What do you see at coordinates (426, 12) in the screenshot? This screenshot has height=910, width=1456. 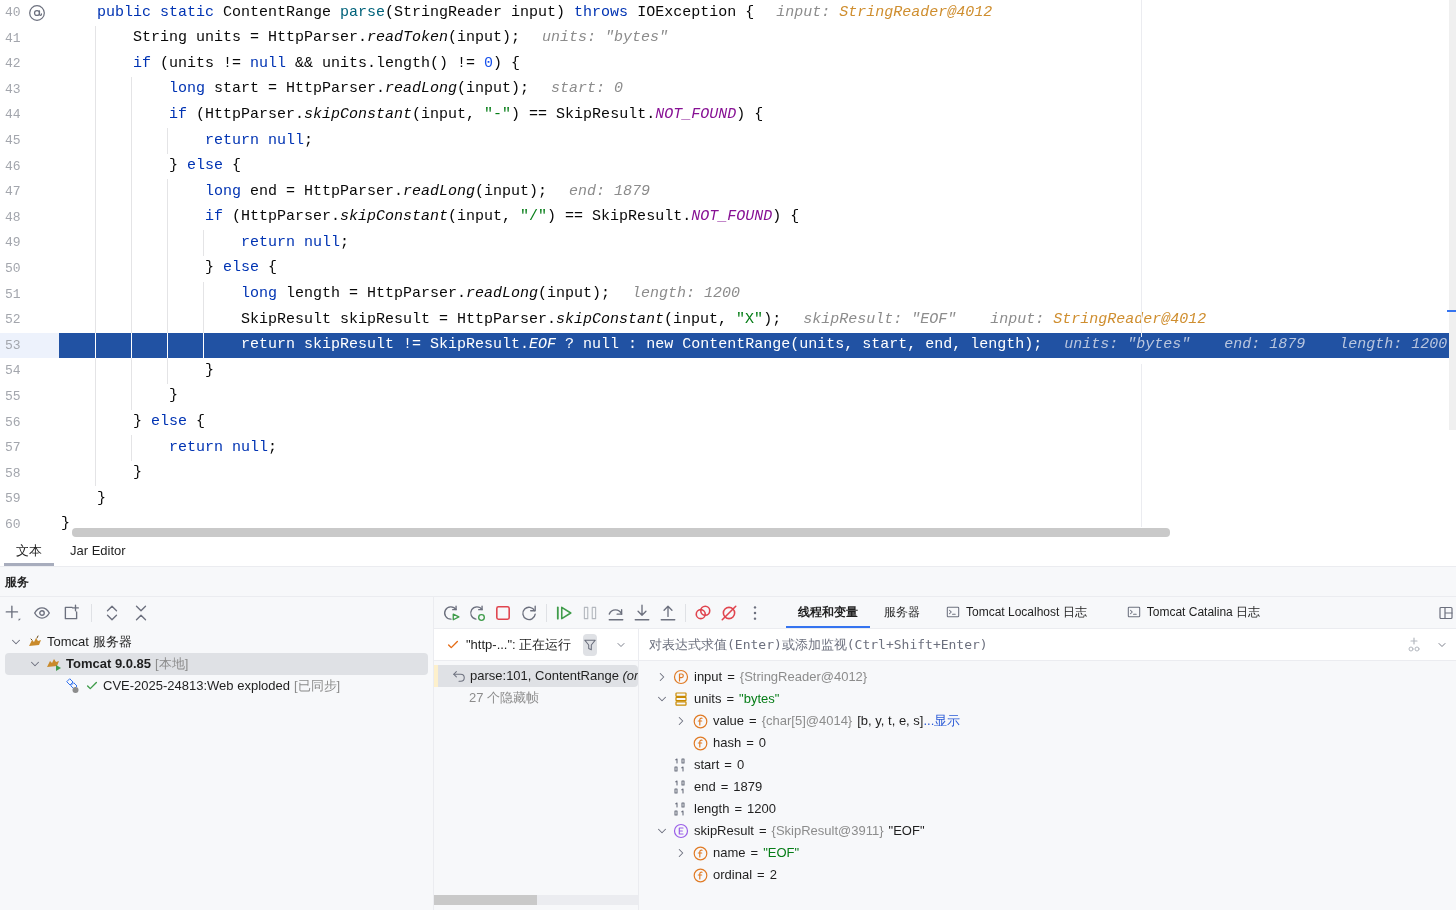 I see `code-line: public static ContentRange parse(StringReader input) throws IOException {` at bounding box center [426, 12].